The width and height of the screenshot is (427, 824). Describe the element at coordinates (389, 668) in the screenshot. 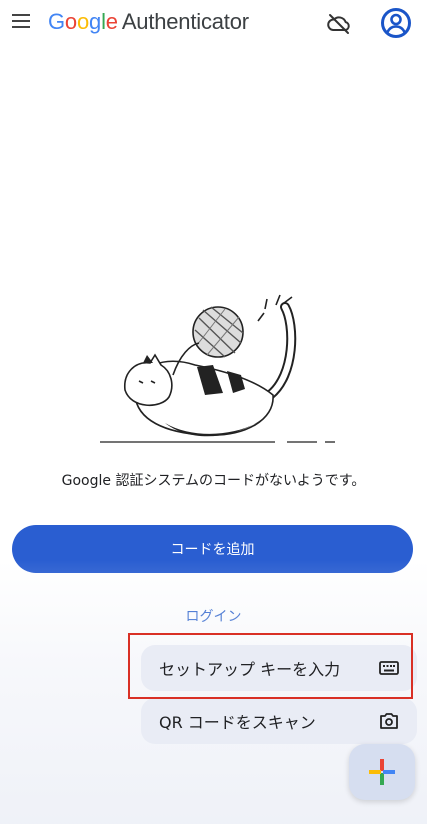

I see `keyboard-icon` at that location.